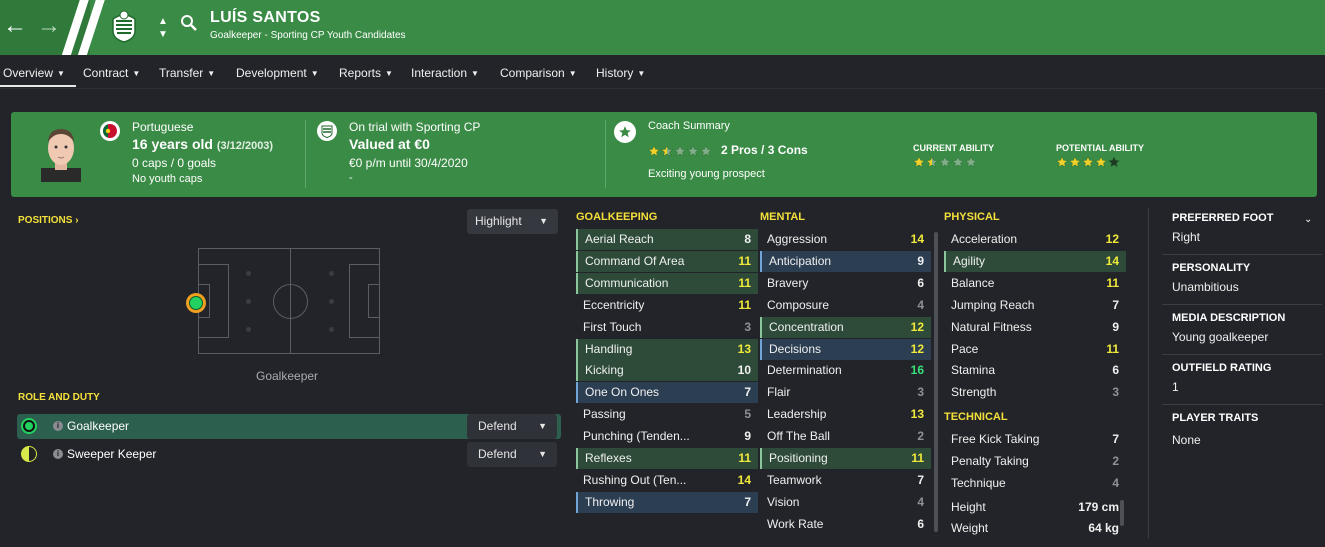 The width and height of the screenshot is (1325, 547). What do you see at coordinates (366, 73) in the screenshot?
I see `tab-reports: Reports ▼` at bounding box center [366, 73].